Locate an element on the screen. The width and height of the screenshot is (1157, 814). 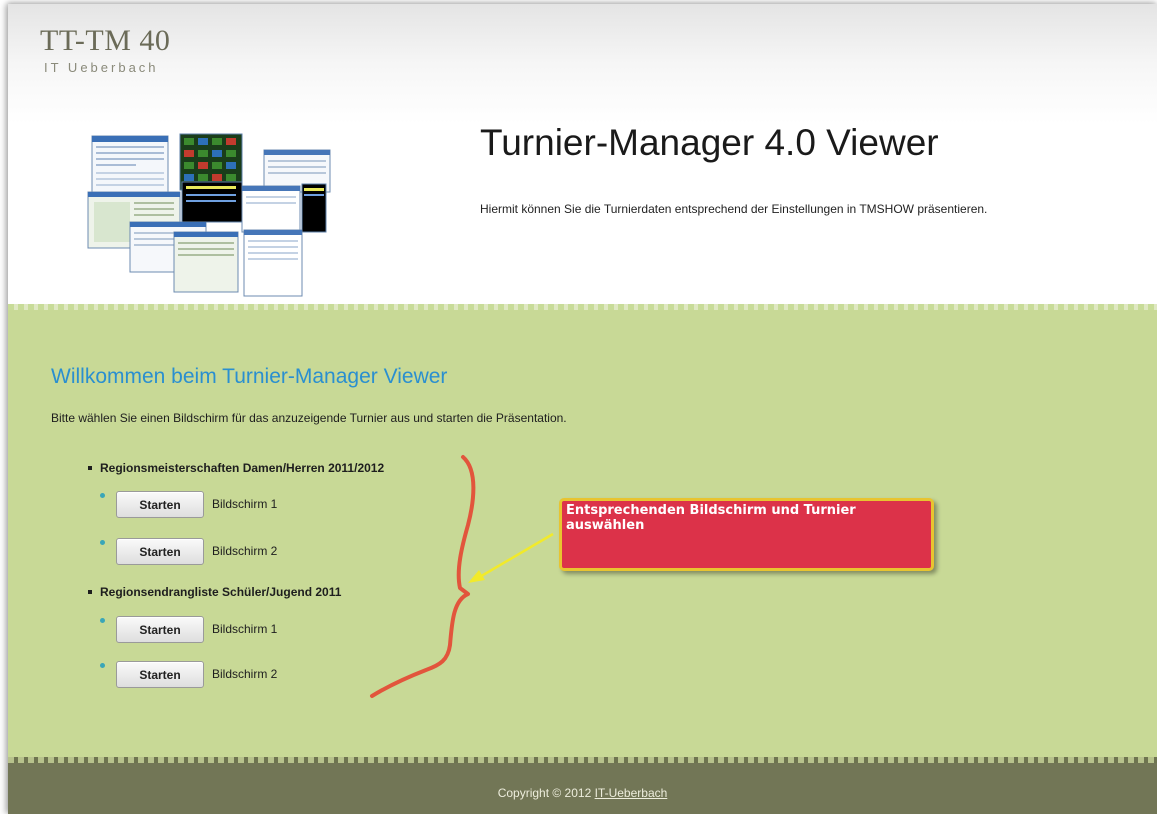
footer-company-link: IT-Ueberbach is located at coordinates (631, 793).